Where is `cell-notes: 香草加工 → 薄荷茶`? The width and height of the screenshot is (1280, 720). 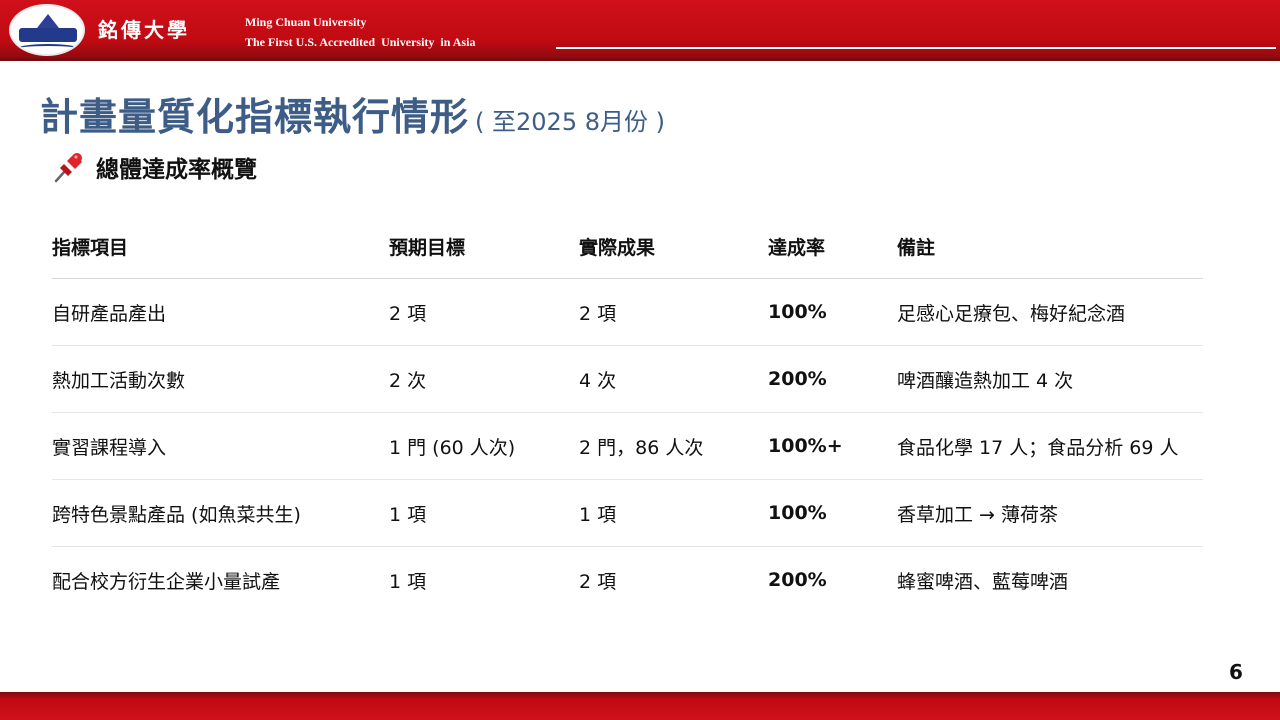 cell-notes: 香草加工 → 薄荷茶 is located at coordinates (977, 514).